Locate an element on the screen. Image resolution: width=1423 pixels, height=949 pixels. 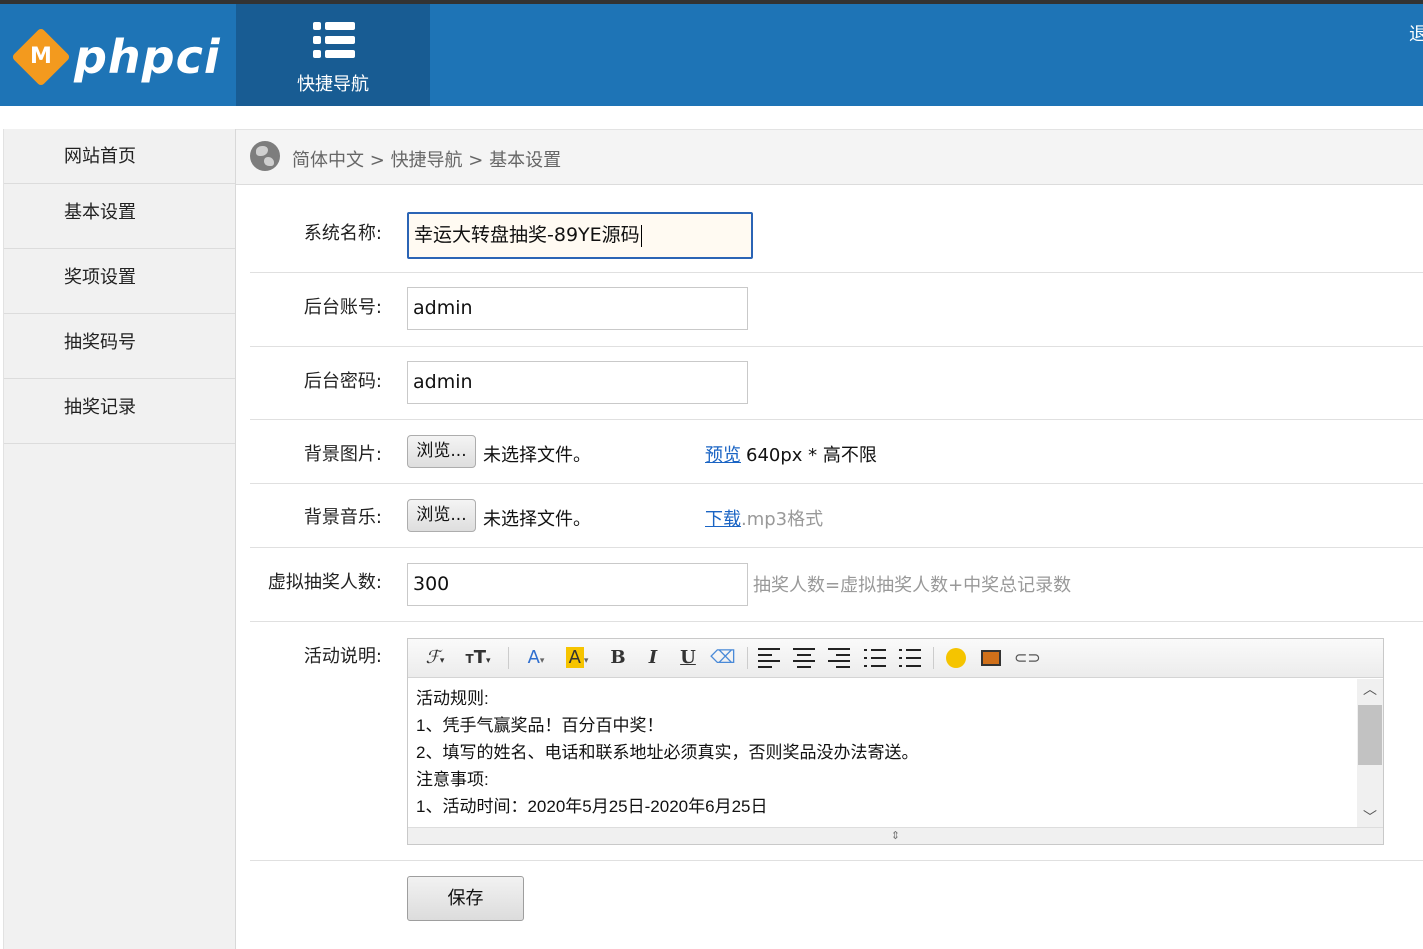
align-left-icon is located at coordinates (769, 658).